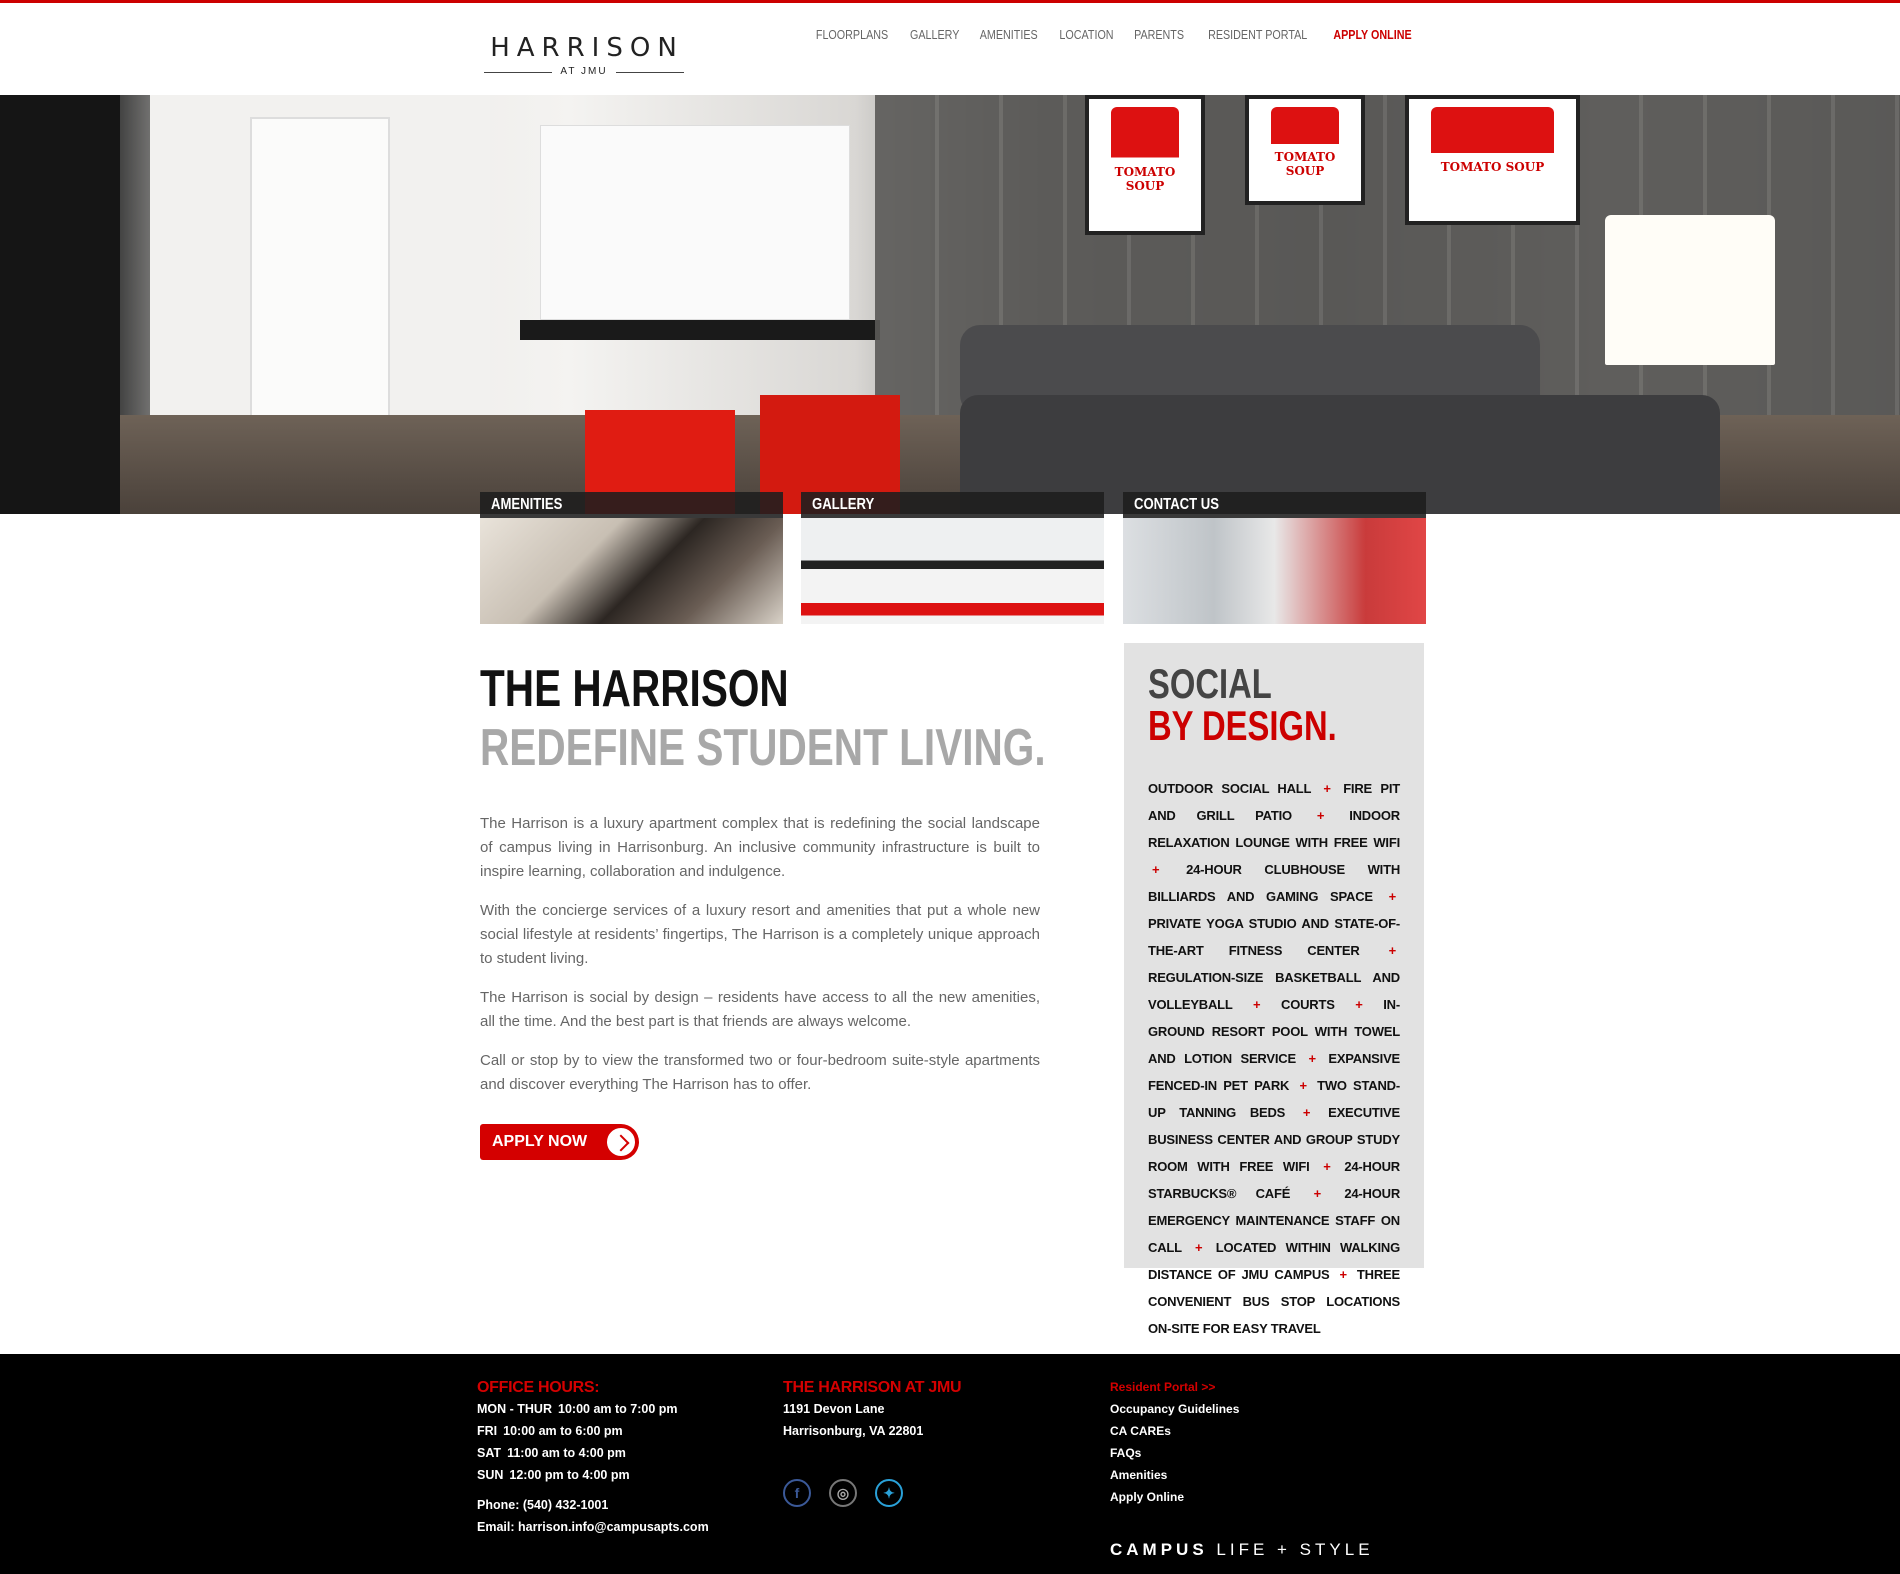  I want to click on apply-now-label: APPLY NOW, so click(540, 1141).